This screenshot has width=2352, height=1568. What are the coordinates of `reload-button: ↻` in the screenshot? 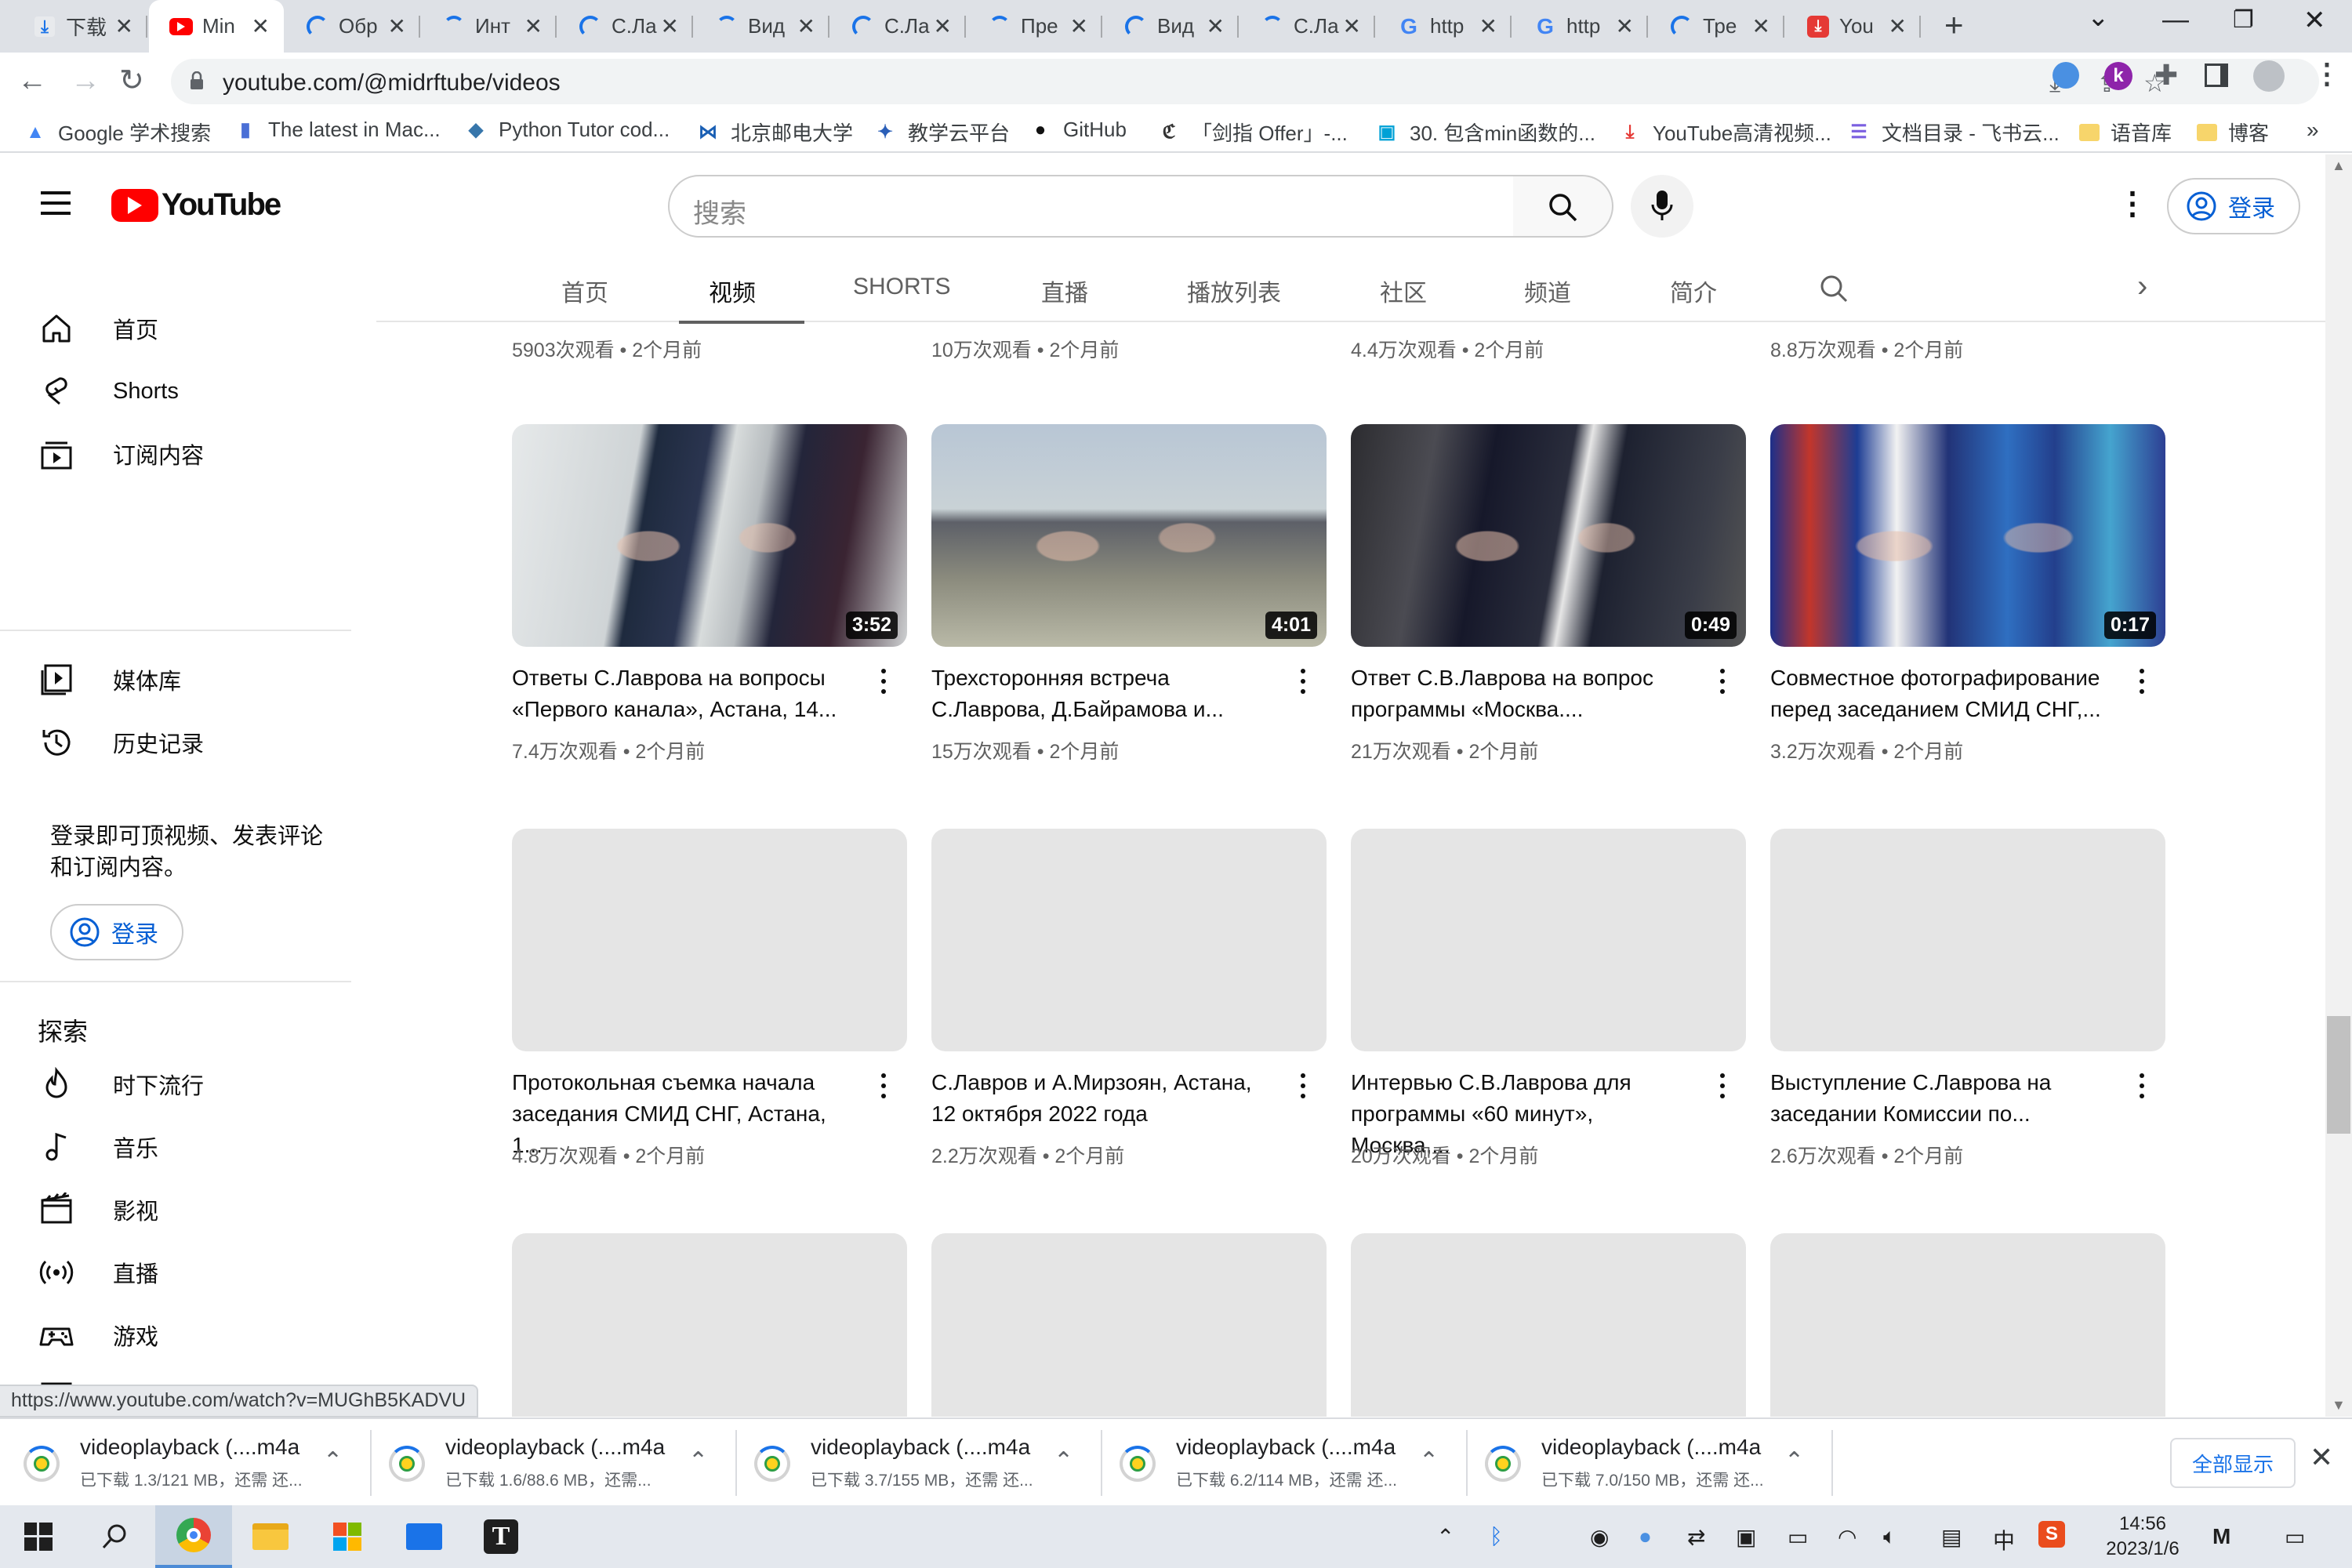 It's located at (131, 81).